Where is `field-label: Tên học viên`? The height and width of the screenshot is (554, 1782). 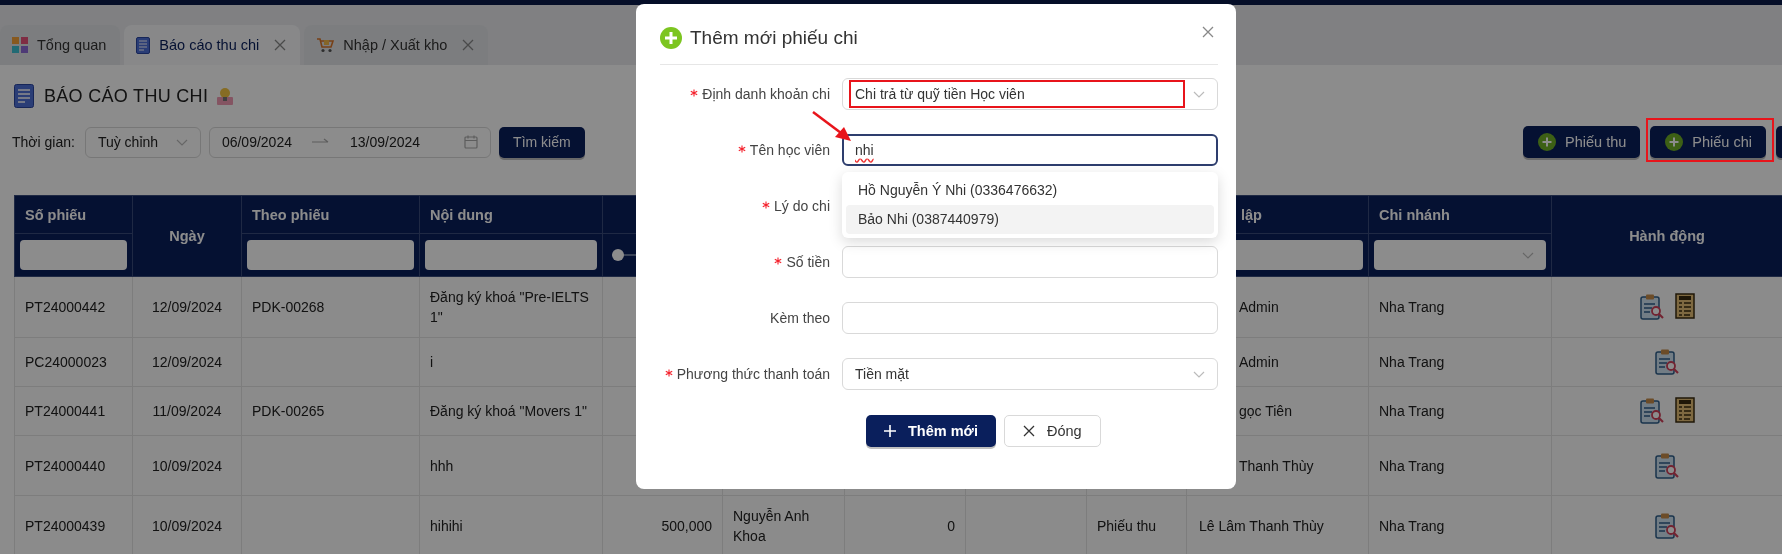 field-label: Tên học viên is located at coordinates (789, 150).